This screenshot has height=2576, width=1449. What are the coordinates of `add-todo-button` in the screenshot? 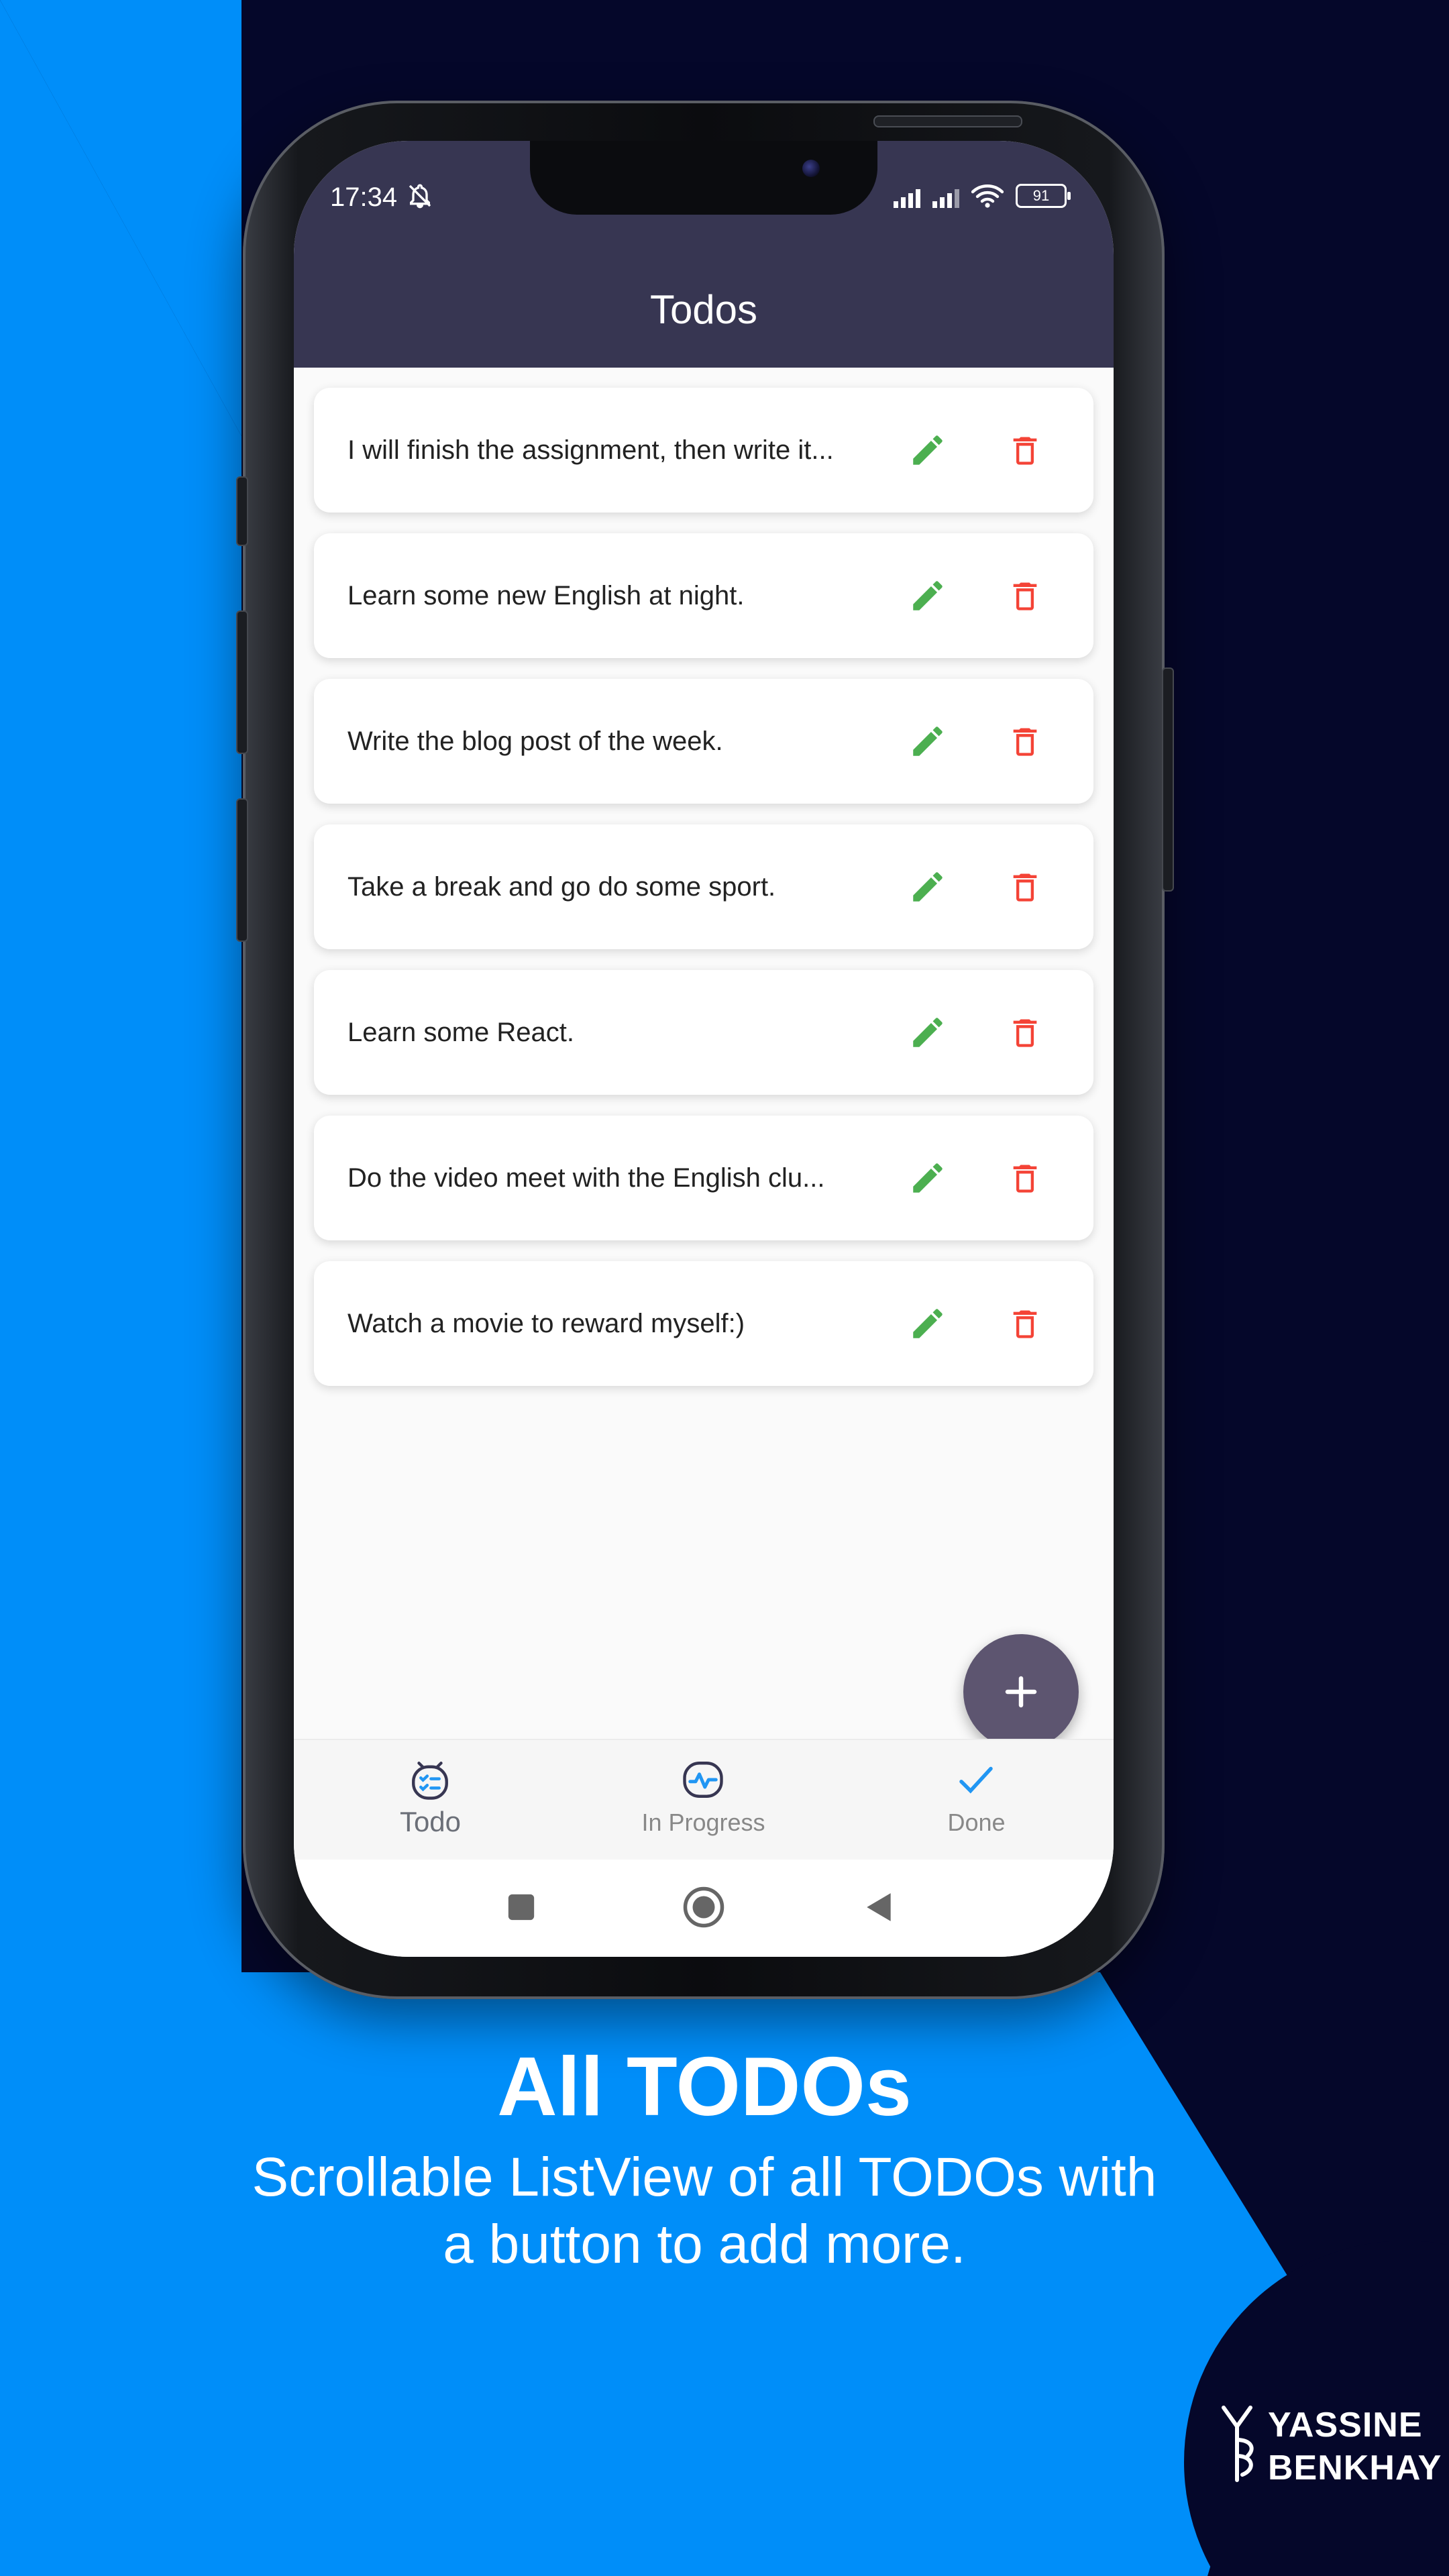 It's located at (1021, 1692).